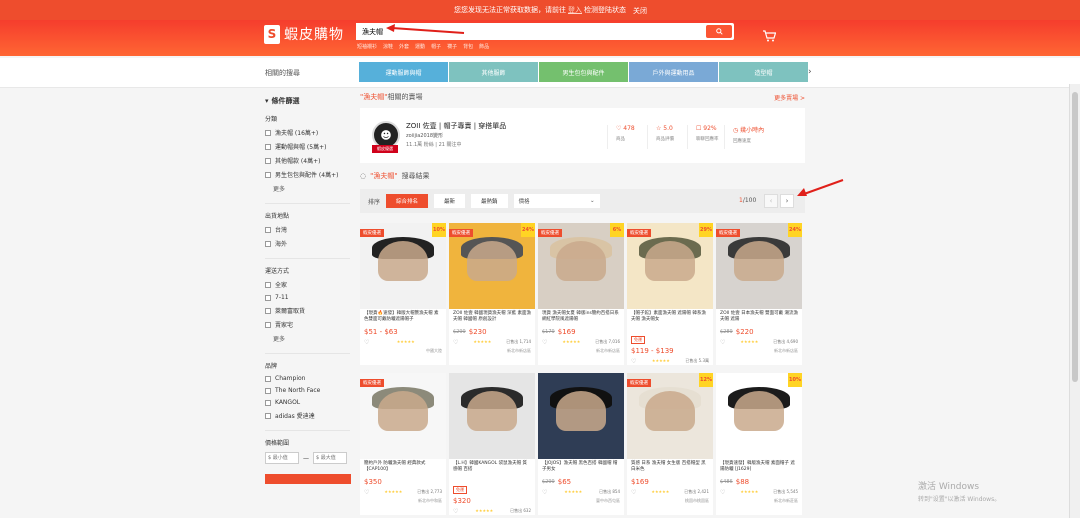 The width and height of the screenshot is (1080, 518). I want to click on product-title: 【JOJOS】漁夫帽 黑色百搭 韓國帽 帽子男女, so click(581, 467).